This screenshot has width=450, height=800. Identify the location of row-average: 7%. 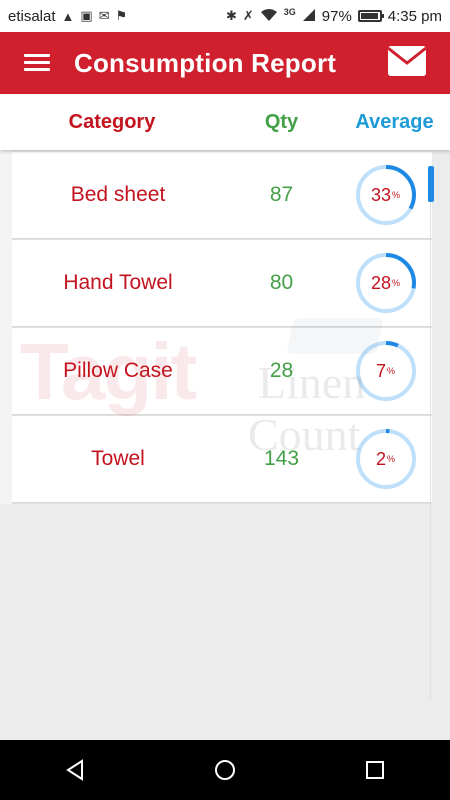
(385, 371).